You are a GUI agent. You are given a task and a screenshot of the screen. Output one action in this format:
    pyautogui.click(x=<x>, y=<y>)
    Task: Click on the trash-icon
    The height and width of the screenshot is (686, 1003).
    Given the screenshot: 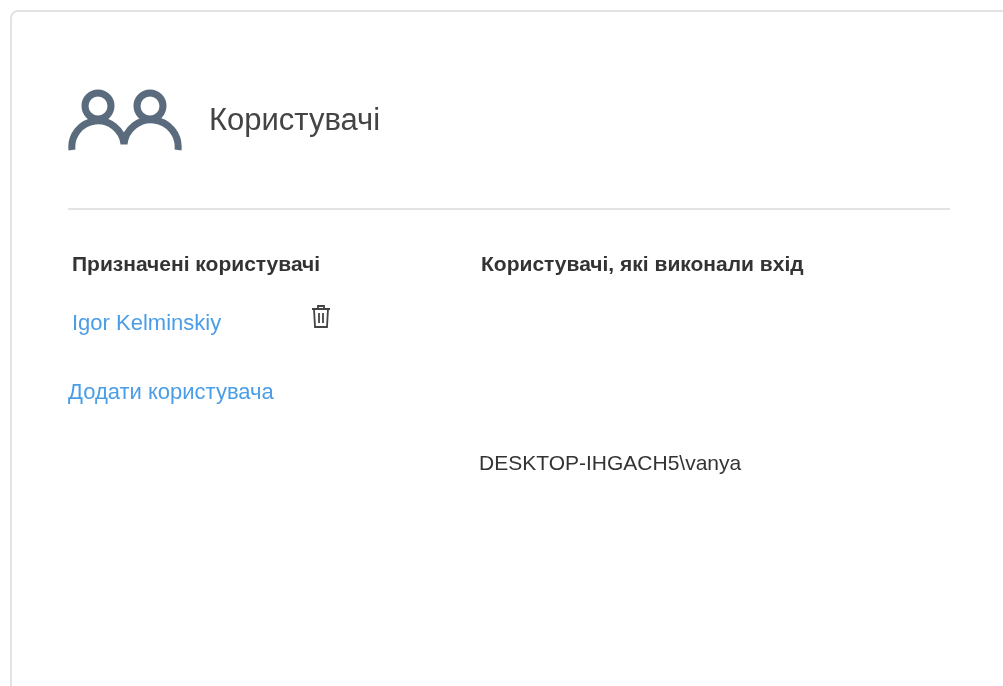 What is the action you would take?
    pyautogui.click(x=321, y=316)
    